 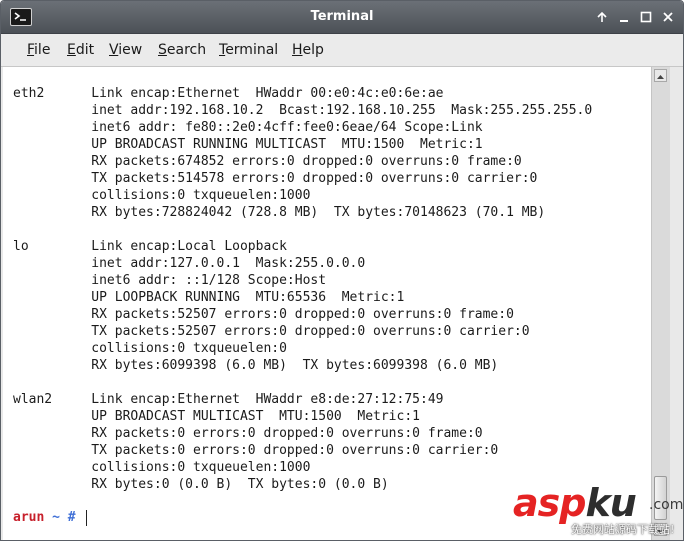 I want to click on menu-edit: Edit, so click(x=80, y=50).